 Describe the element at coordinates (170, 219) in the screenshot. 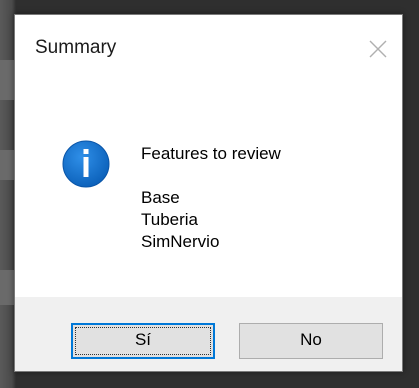

I see `feature-item-tuberia: Tuberia` at that location.